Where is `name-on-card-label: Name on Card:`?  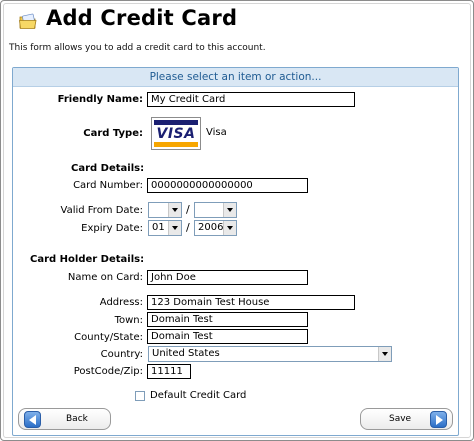 name-on-card-label: Name on Card: is located at coordinates (105, 277).